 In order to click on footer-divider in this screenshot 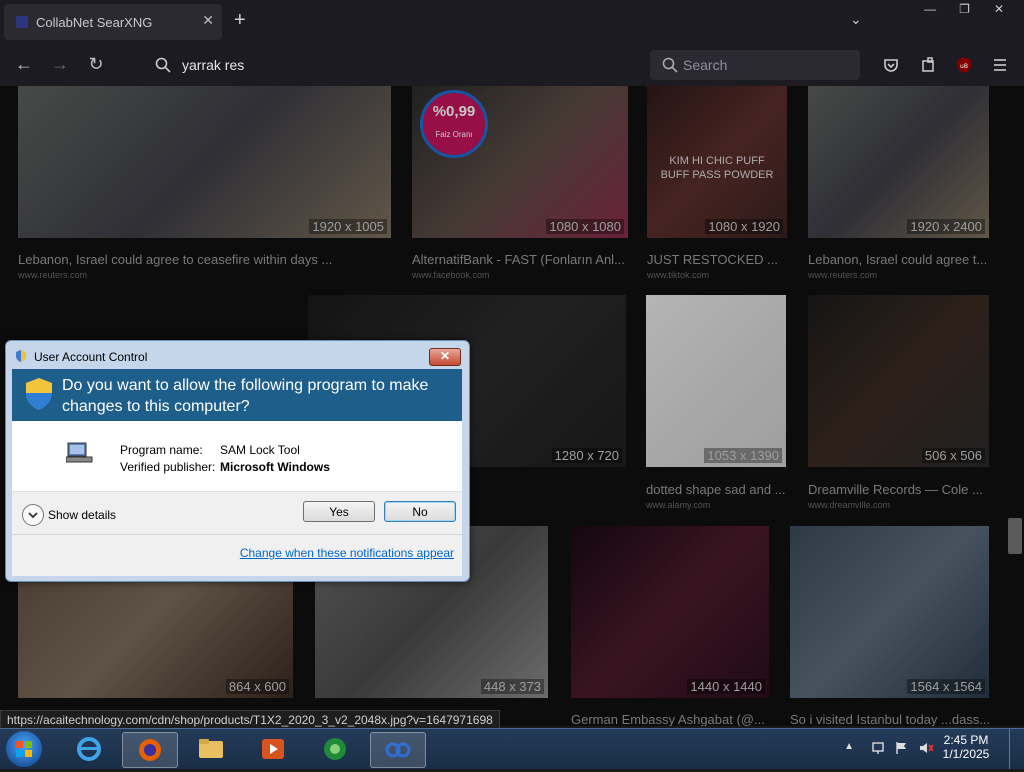, I will do `click(237, 534)`.